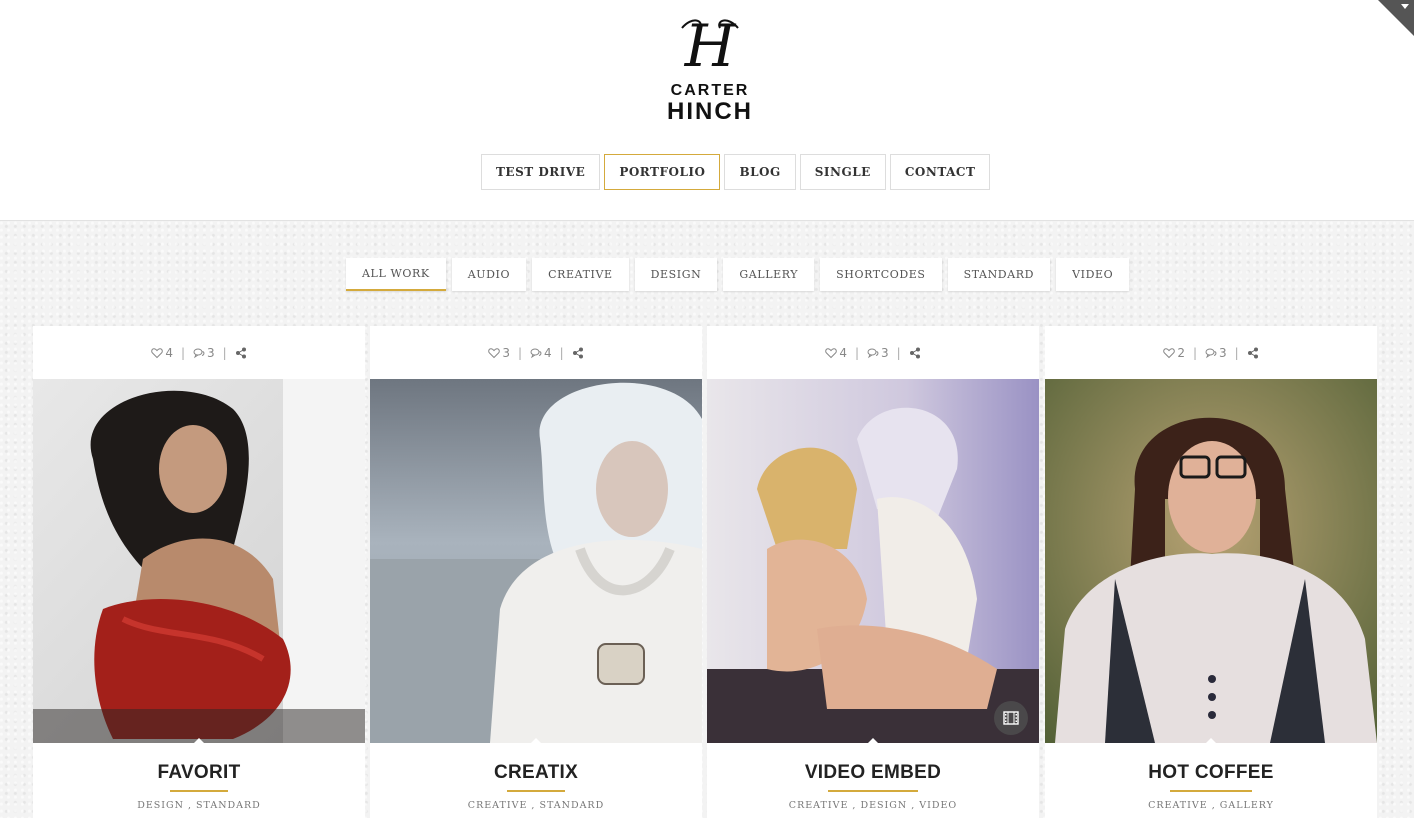  Describe the element at coordinates (396, 274) in the screenshot. I see `filter-all-work: ALL WORK` at that location.